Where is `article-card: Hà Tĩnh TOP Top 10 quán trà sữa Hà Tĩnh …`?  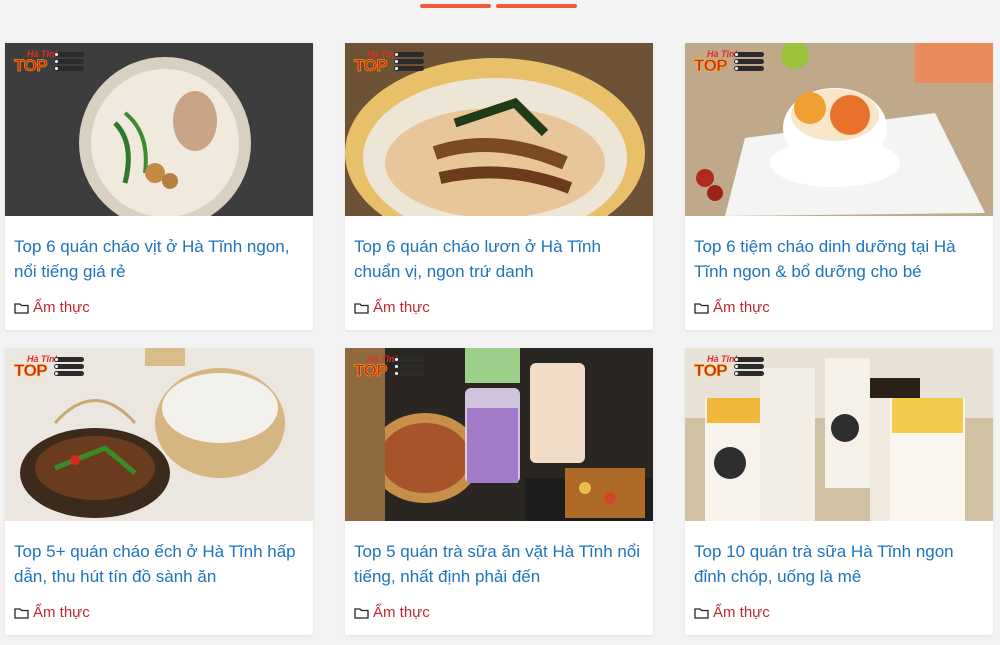
article-card: Hà Tĩnh TOP Top 10 quán trà sữa Hà Tĩnh … is located at coordinates (839, 491).